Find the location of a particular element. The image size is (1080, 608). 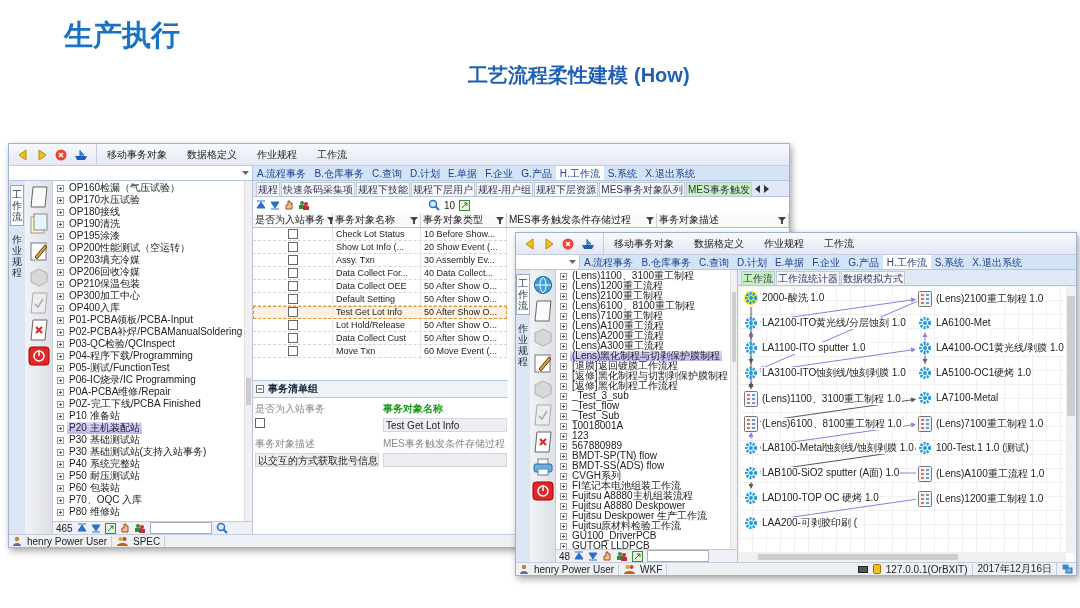

menu-tab: G.产品 is located at coordinates (863, 262).